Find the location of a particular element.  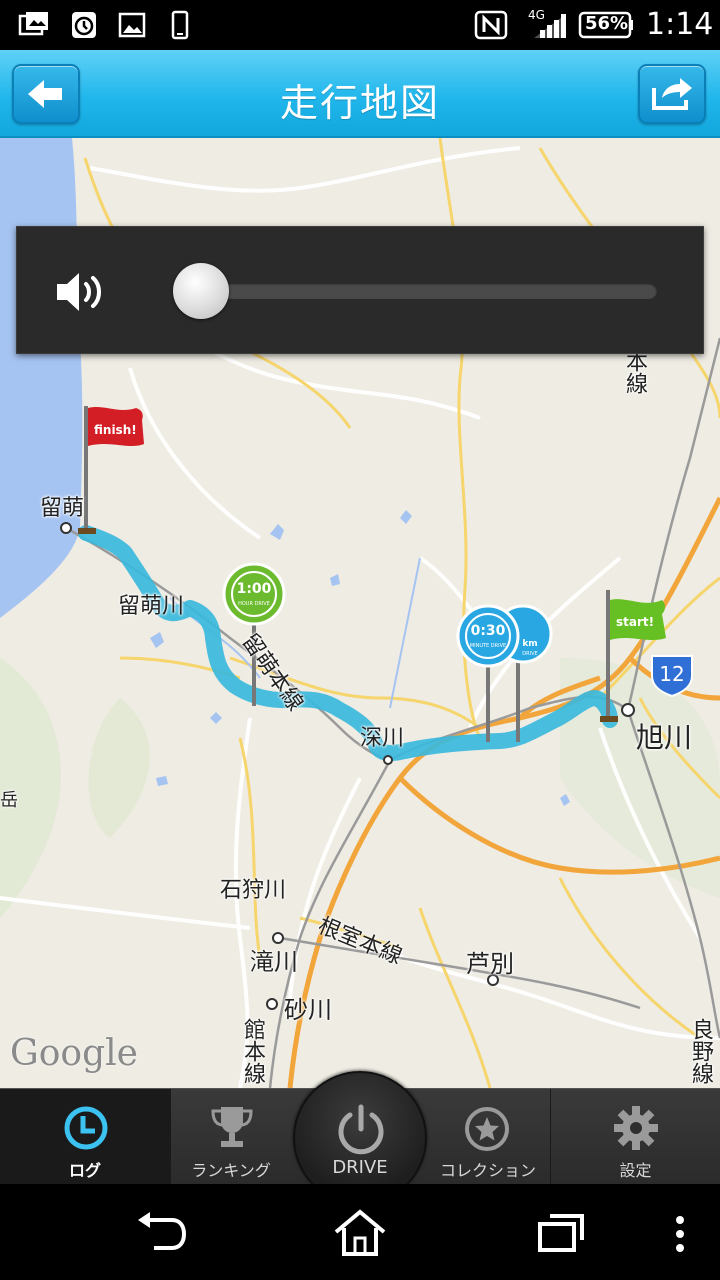

clock-icon is located at coordinates (86, 1128).